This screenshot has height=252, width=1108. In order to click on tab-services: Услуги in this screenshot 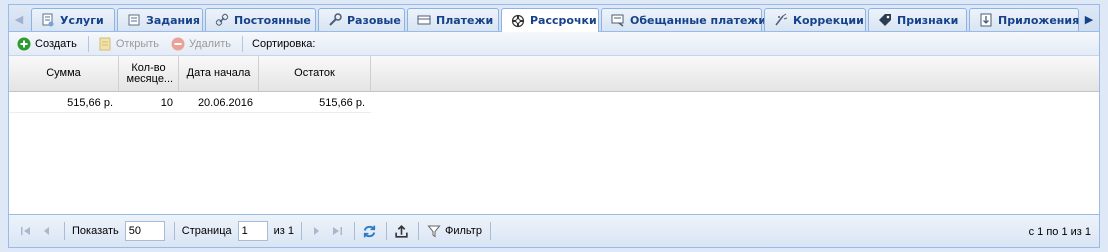, I will do `click(73, 19)`.